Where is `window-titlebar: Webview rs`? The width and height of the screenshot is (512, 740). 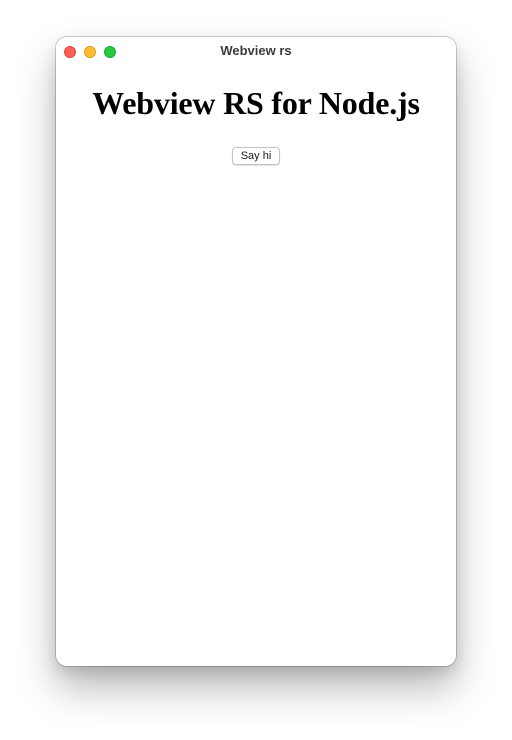 window-titlebar: Webview rs is located at coordinates (256, 51).